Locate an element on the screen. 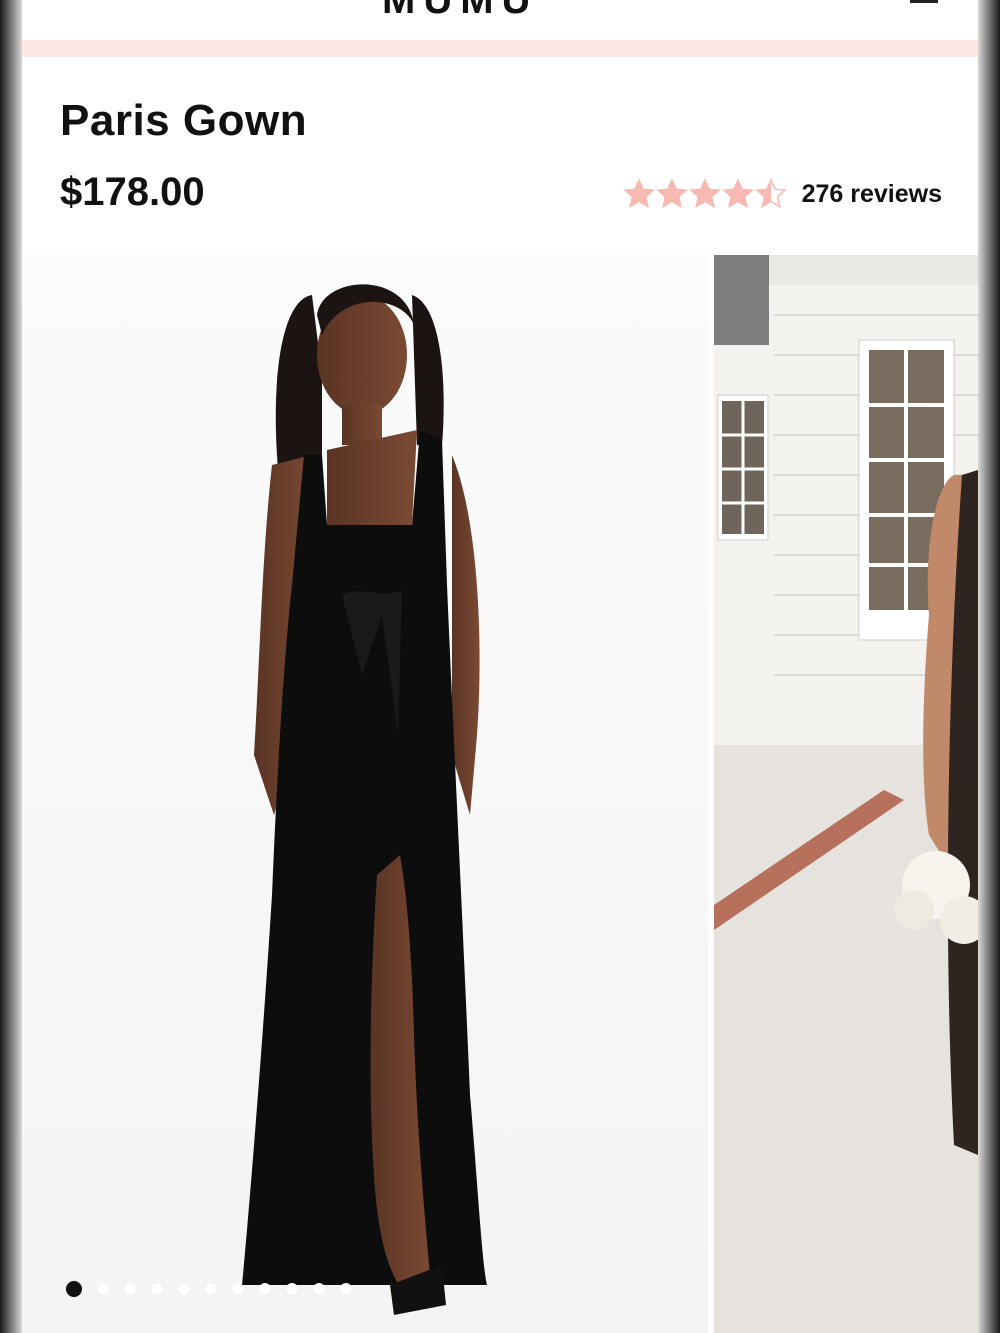  site-header: MUMU is located at coordinates (500, 20).